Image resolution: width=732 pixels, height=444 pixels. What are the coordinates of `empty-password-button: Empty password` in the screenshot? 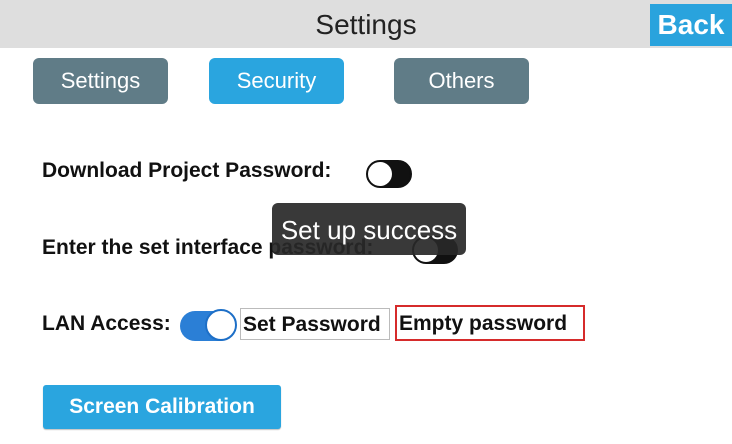 It's located at (490, 323).